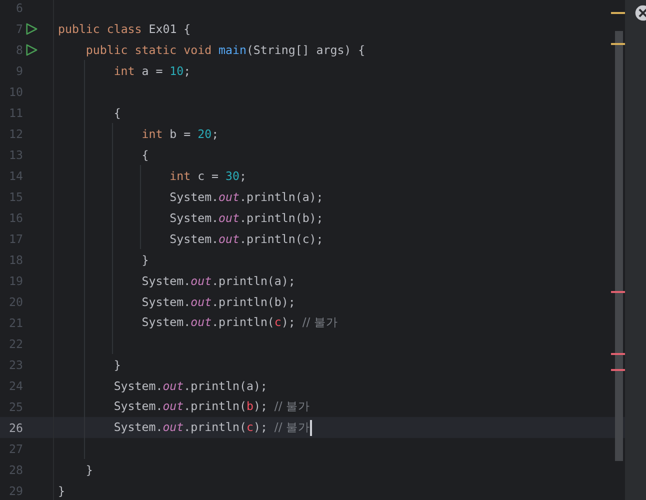 This screenshot has width=646, height=500. I want to click on code-line: int c = 30;, so click(208, 175).